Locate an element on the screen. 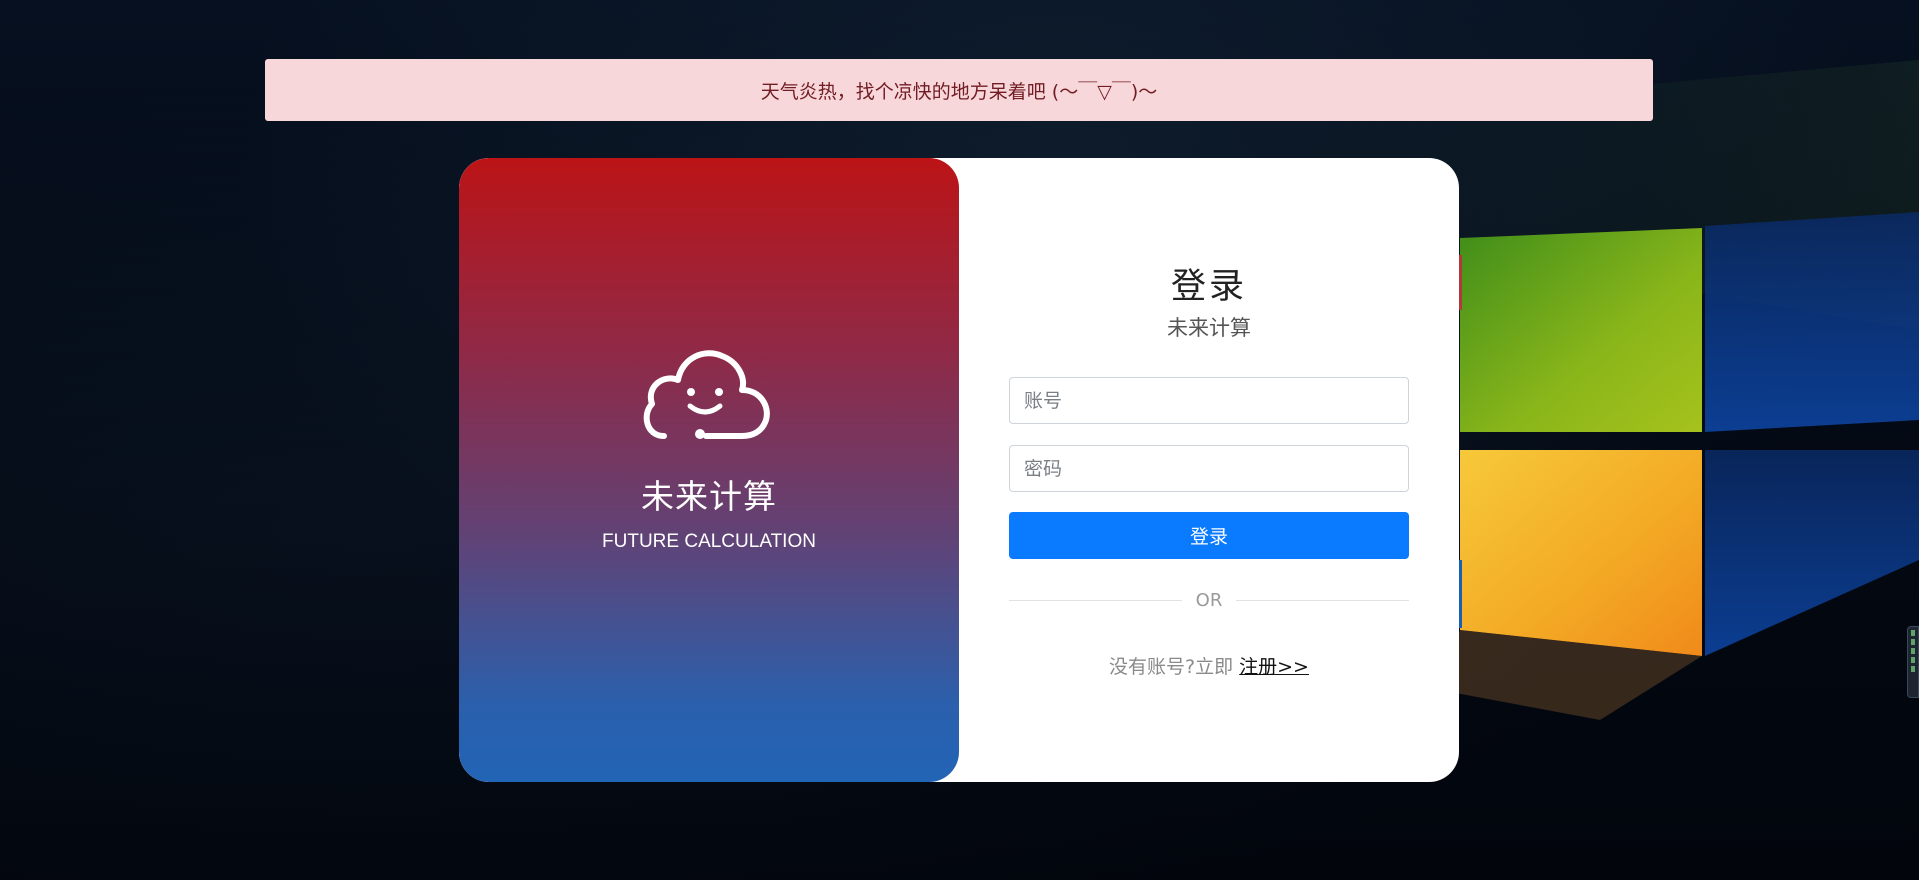 The width and height of the screenshot is (1919, 880). side-widget-handle is located at coordinates (1913, 662).